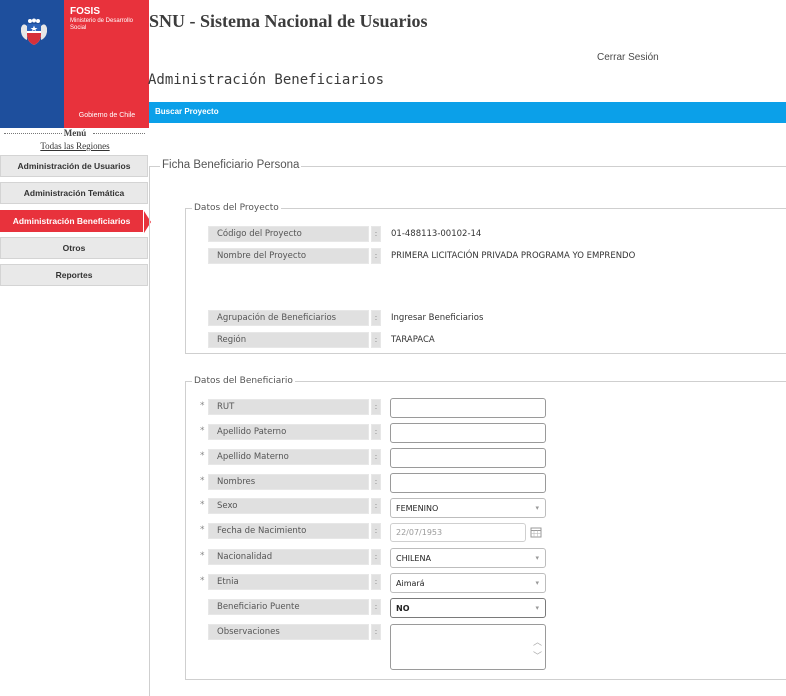 This screenshot has height=696, width=786. Describe the element at coordinates (266, 80) in the screenshot. I see `page-title: Administración Beneficiarios` at that location.